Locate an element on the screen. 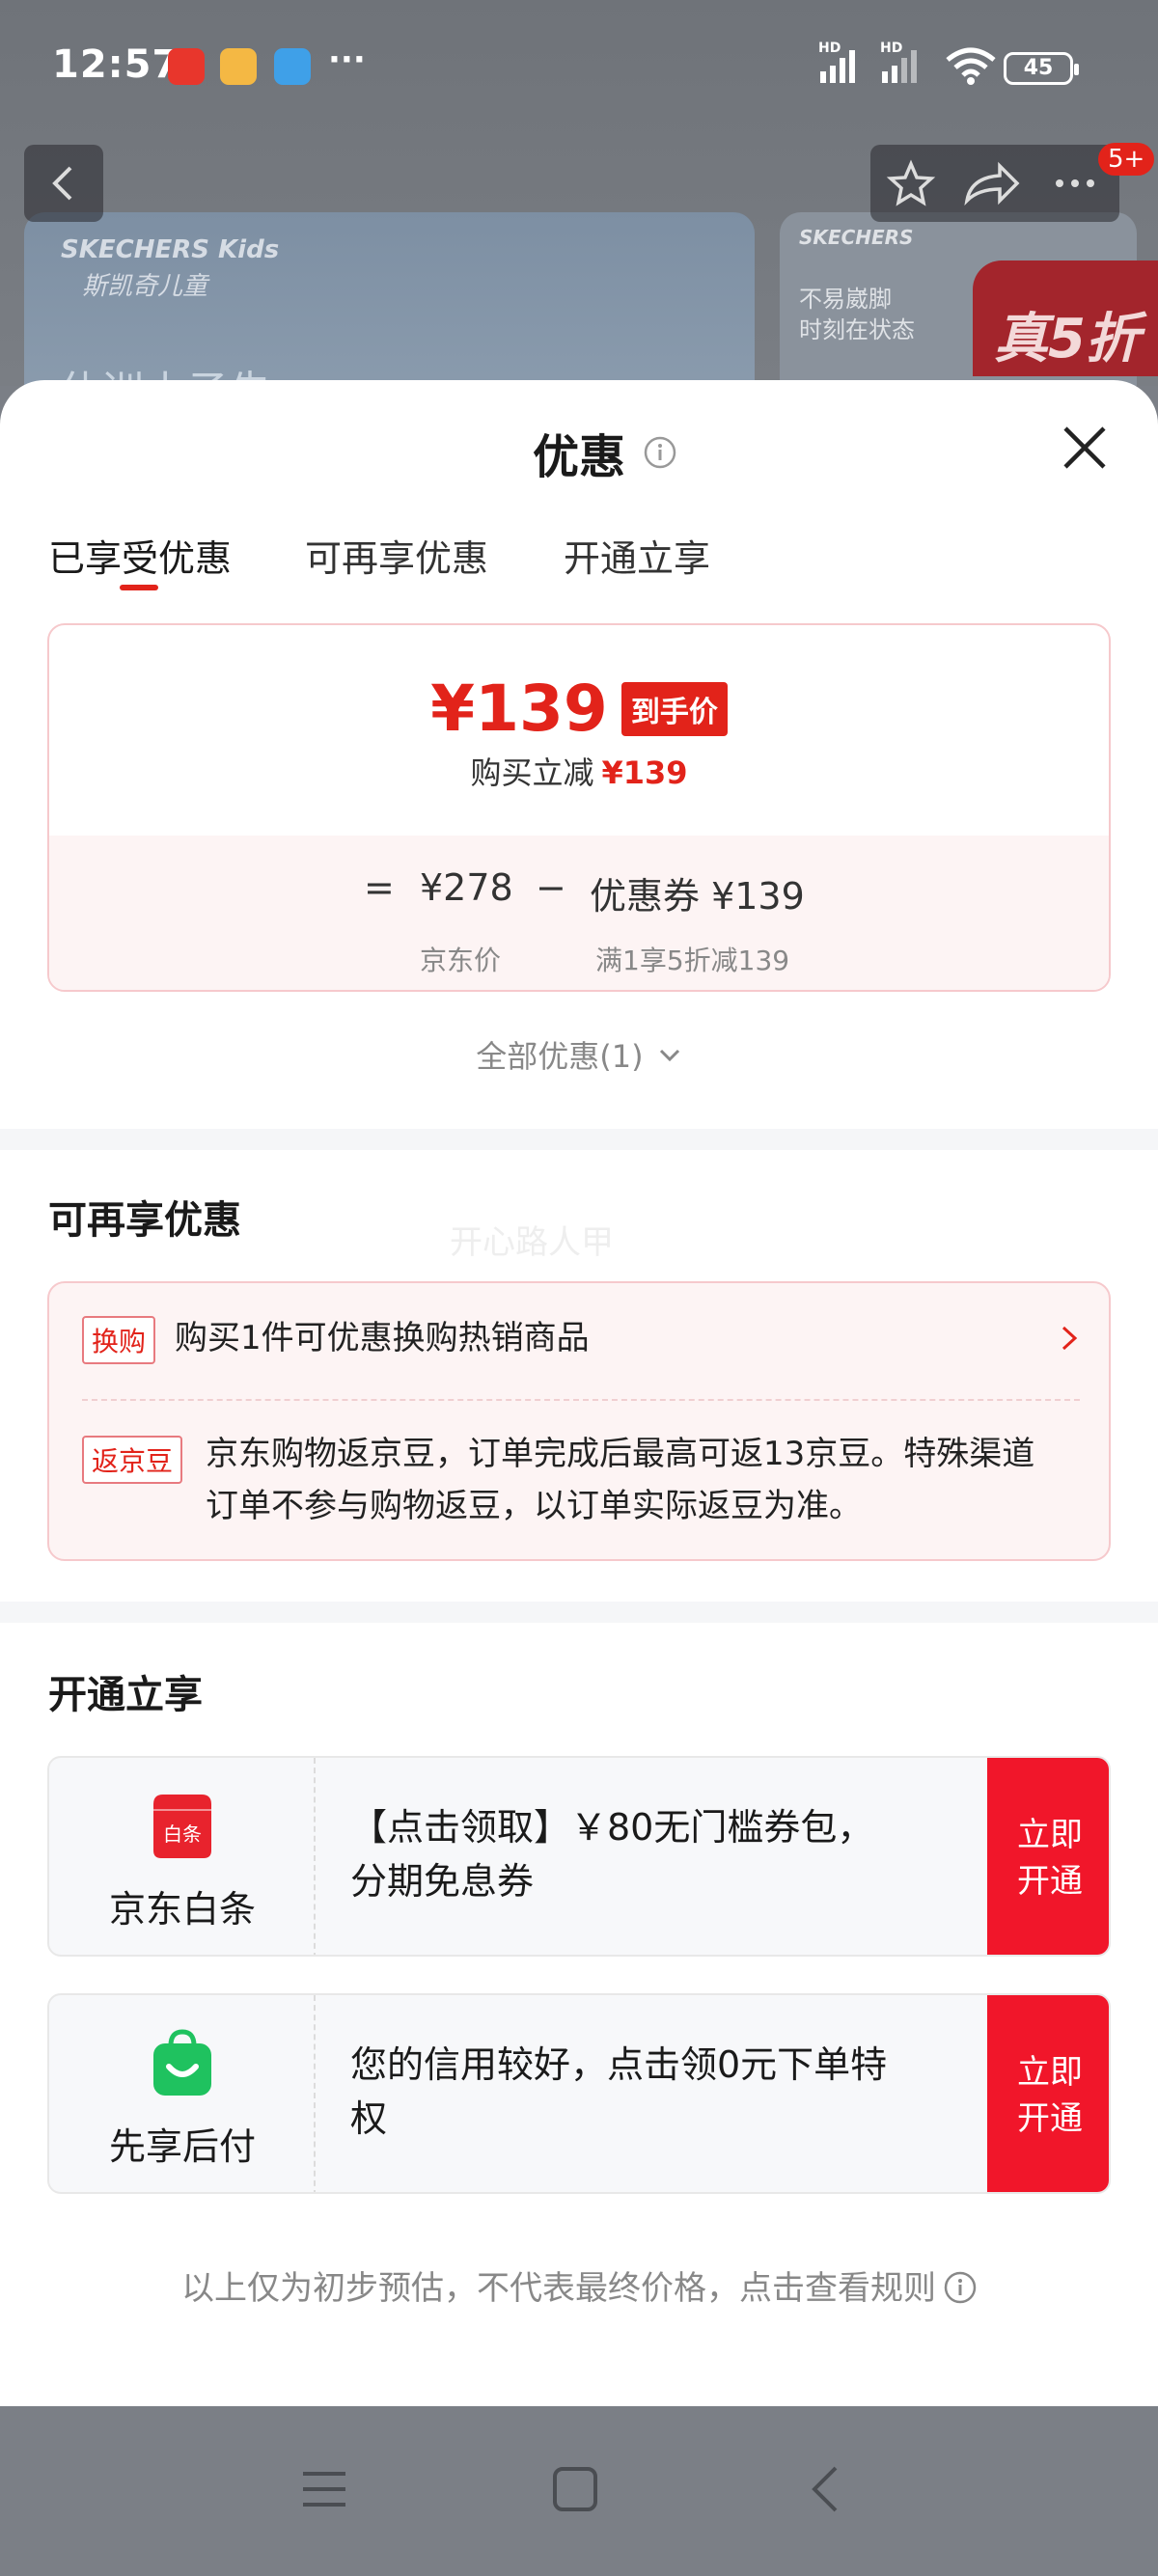  discount-summary: 购买立减 ¥139 is located at coordinates (579, 771).